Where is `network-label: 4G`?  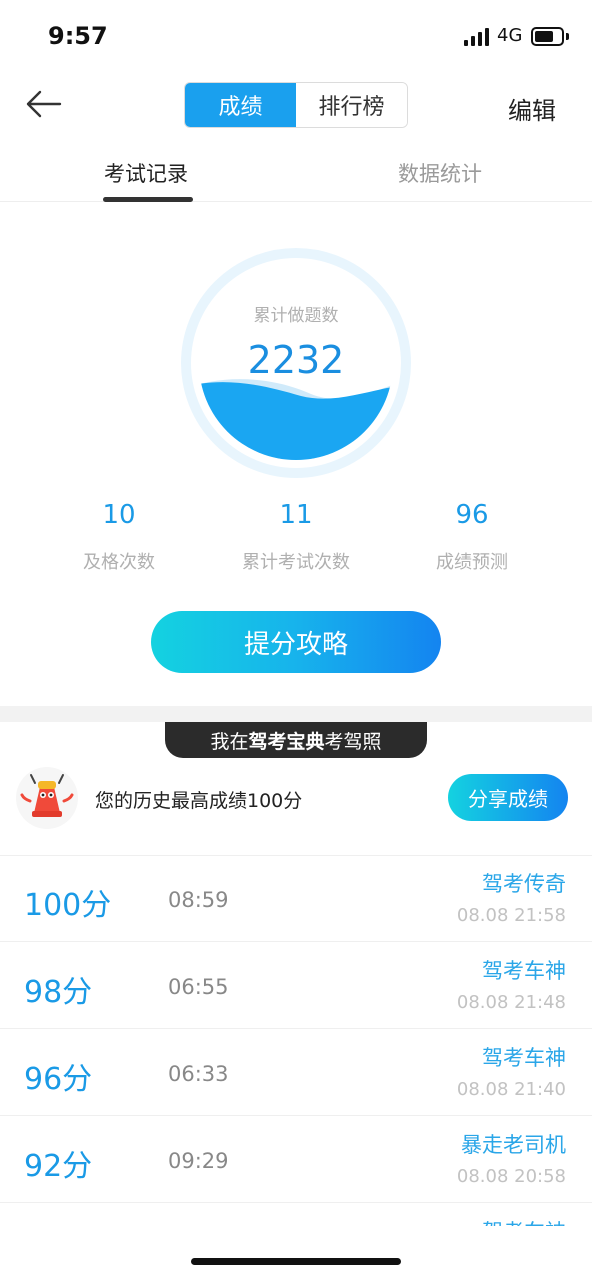 network-label: 4G is located at coordinates (510, 35).